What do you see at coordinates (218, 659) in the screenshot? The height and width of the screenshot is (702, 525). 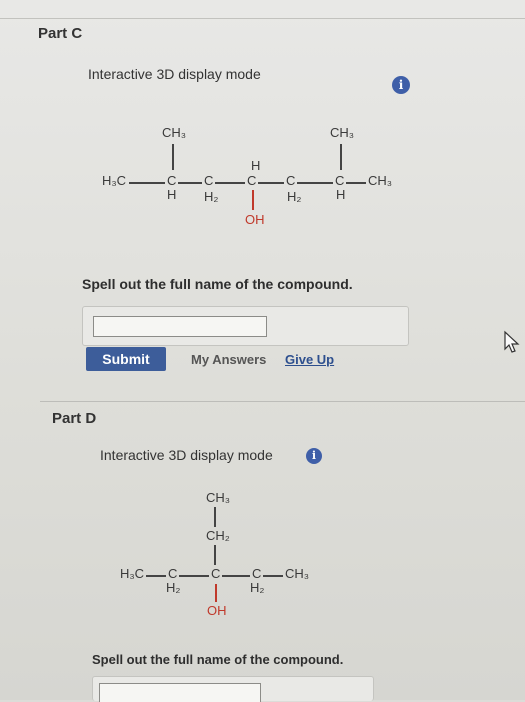 I see `part-d-question: Spell out the full name of the compound.` at bounding box center [218, 659].